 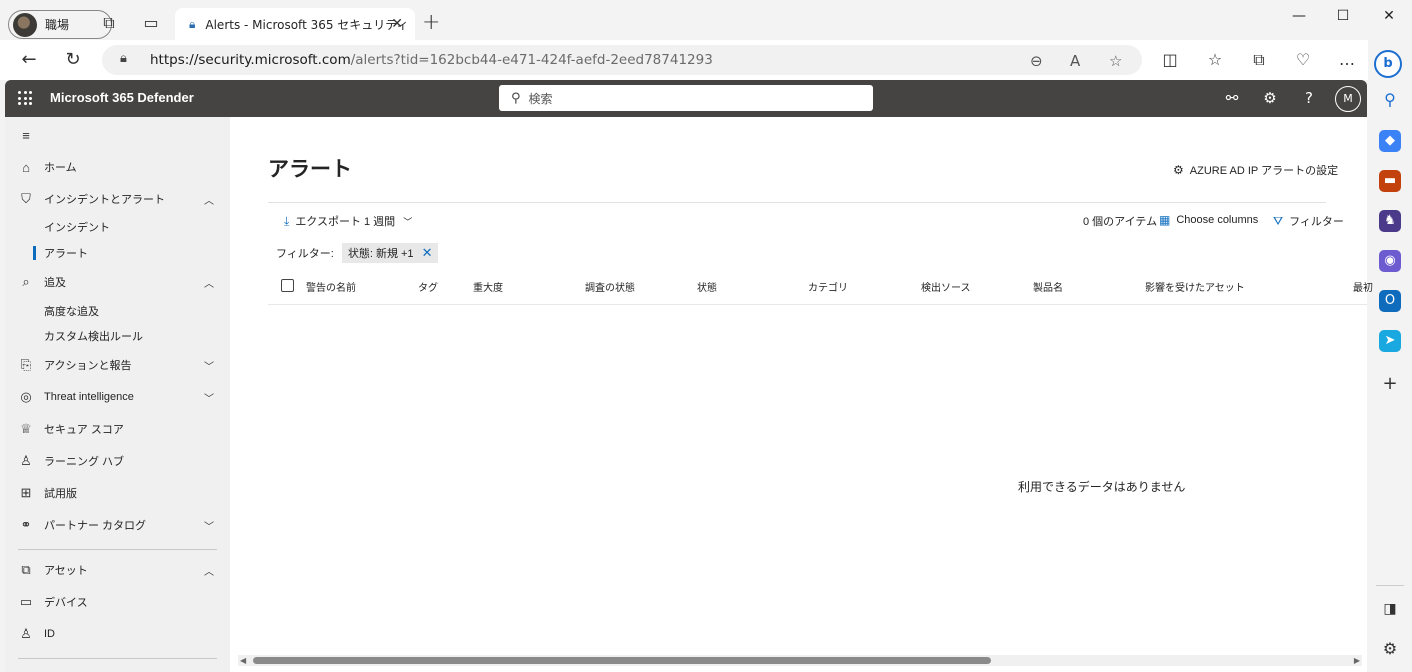 I want to click on filter-chip-status: 状態: 新規 +1 ✕, so click(x=390, y=253).